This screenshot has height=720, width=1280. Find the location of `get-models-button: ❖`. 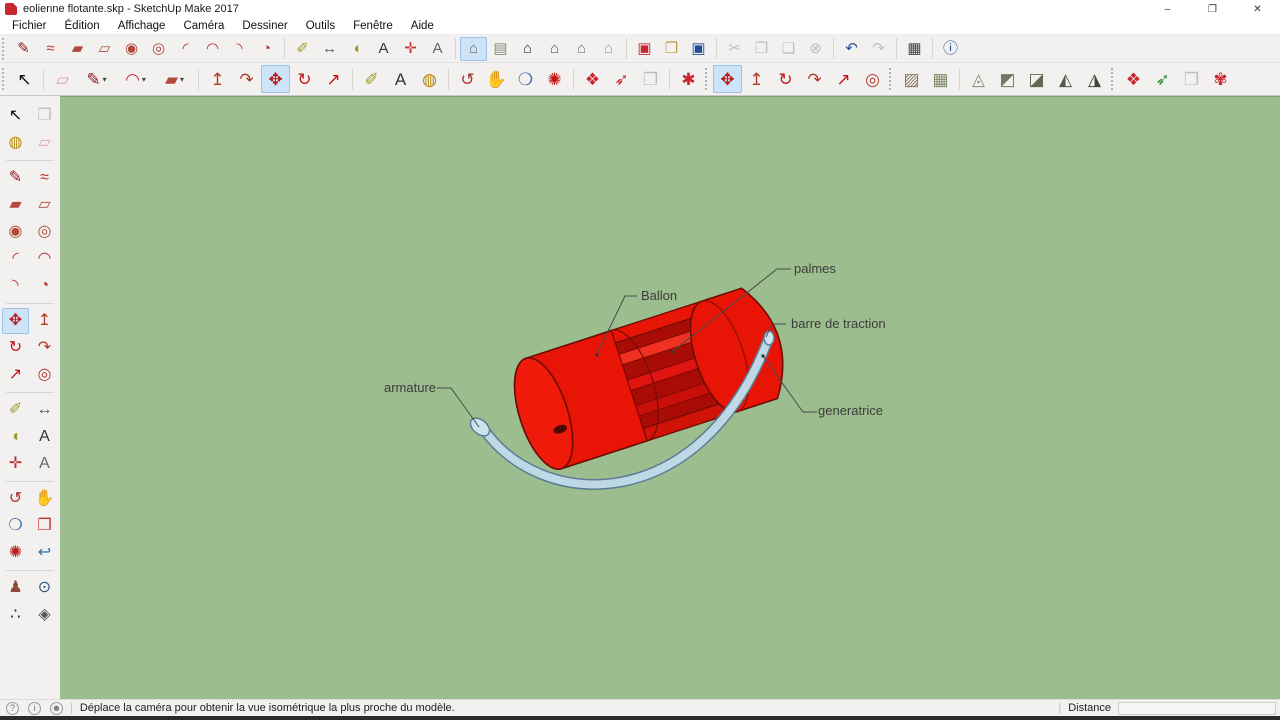

get-models-button: ❖ is located at coordinates (592, 79).